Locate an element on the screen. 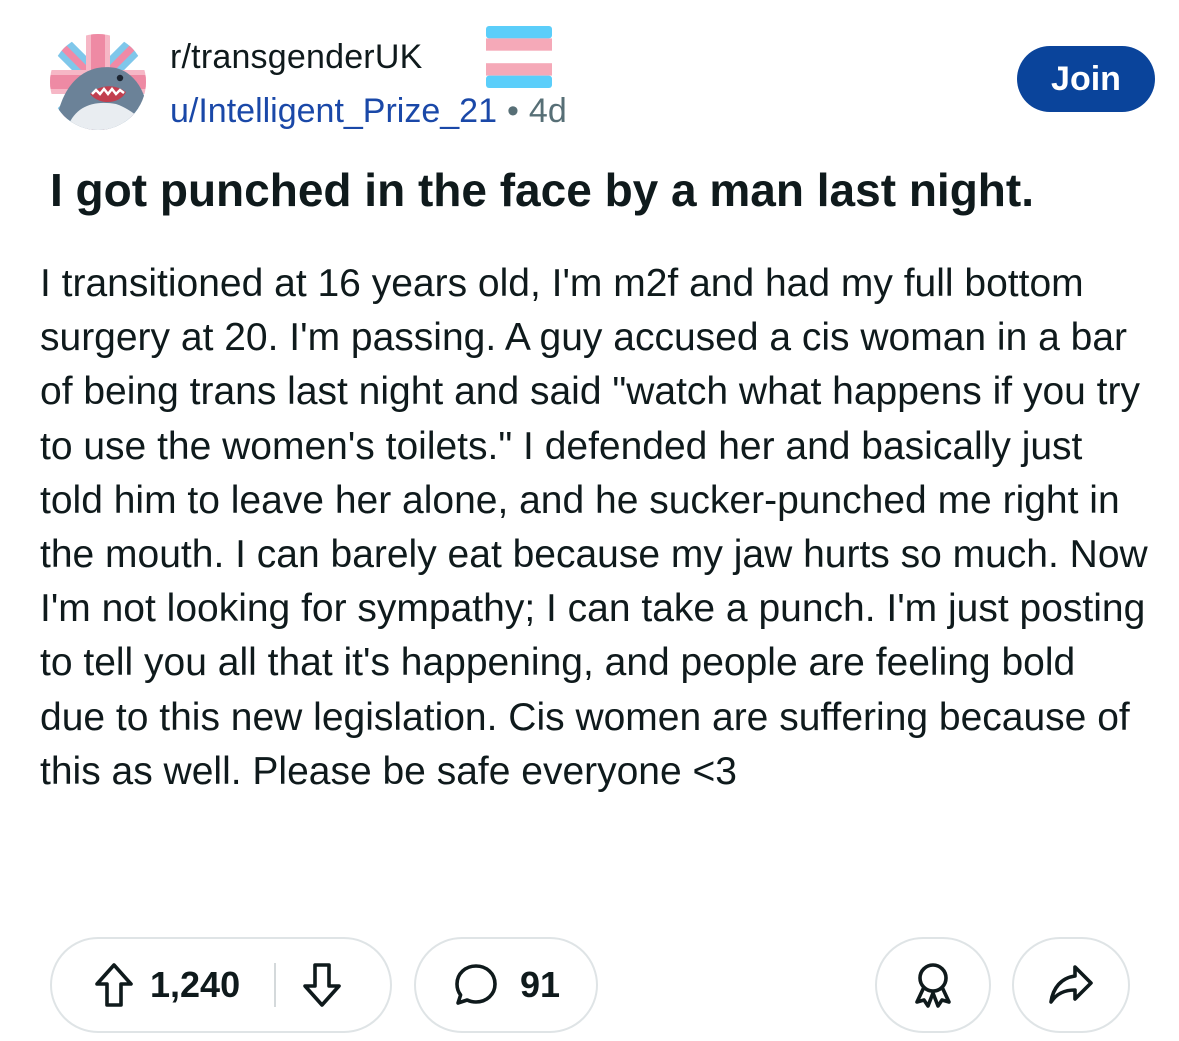  downvote-arrow-icon is located at coordinates (322, 985).